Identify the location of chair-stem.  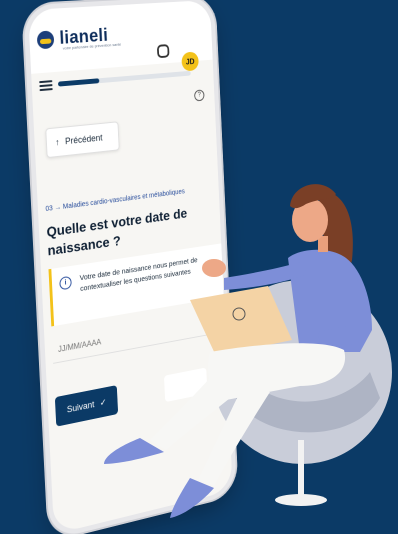
(301, 469).